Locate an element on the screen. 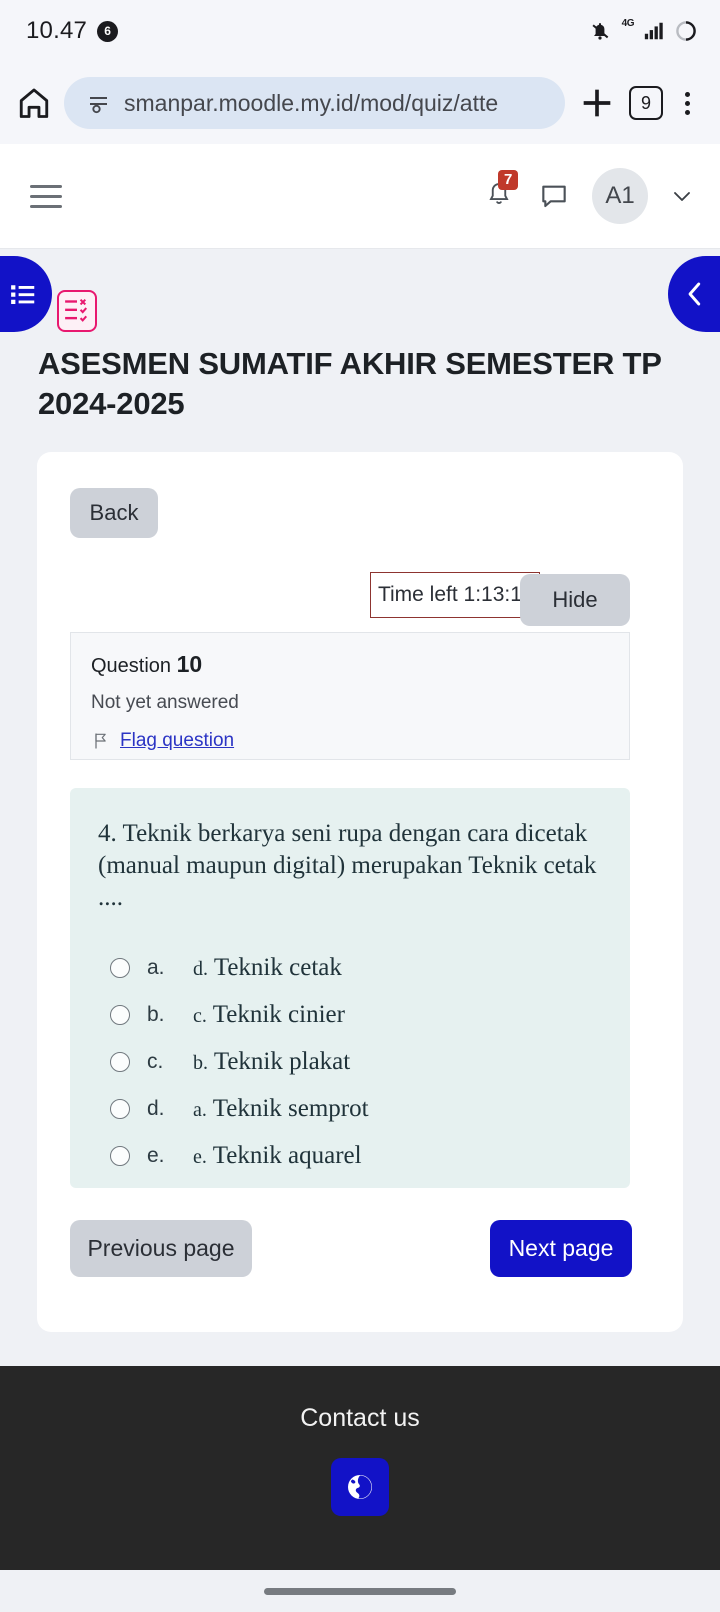 The height and width of the screenshot is (1612, 720). gesture-pill is located at coordinates (360, 1591).